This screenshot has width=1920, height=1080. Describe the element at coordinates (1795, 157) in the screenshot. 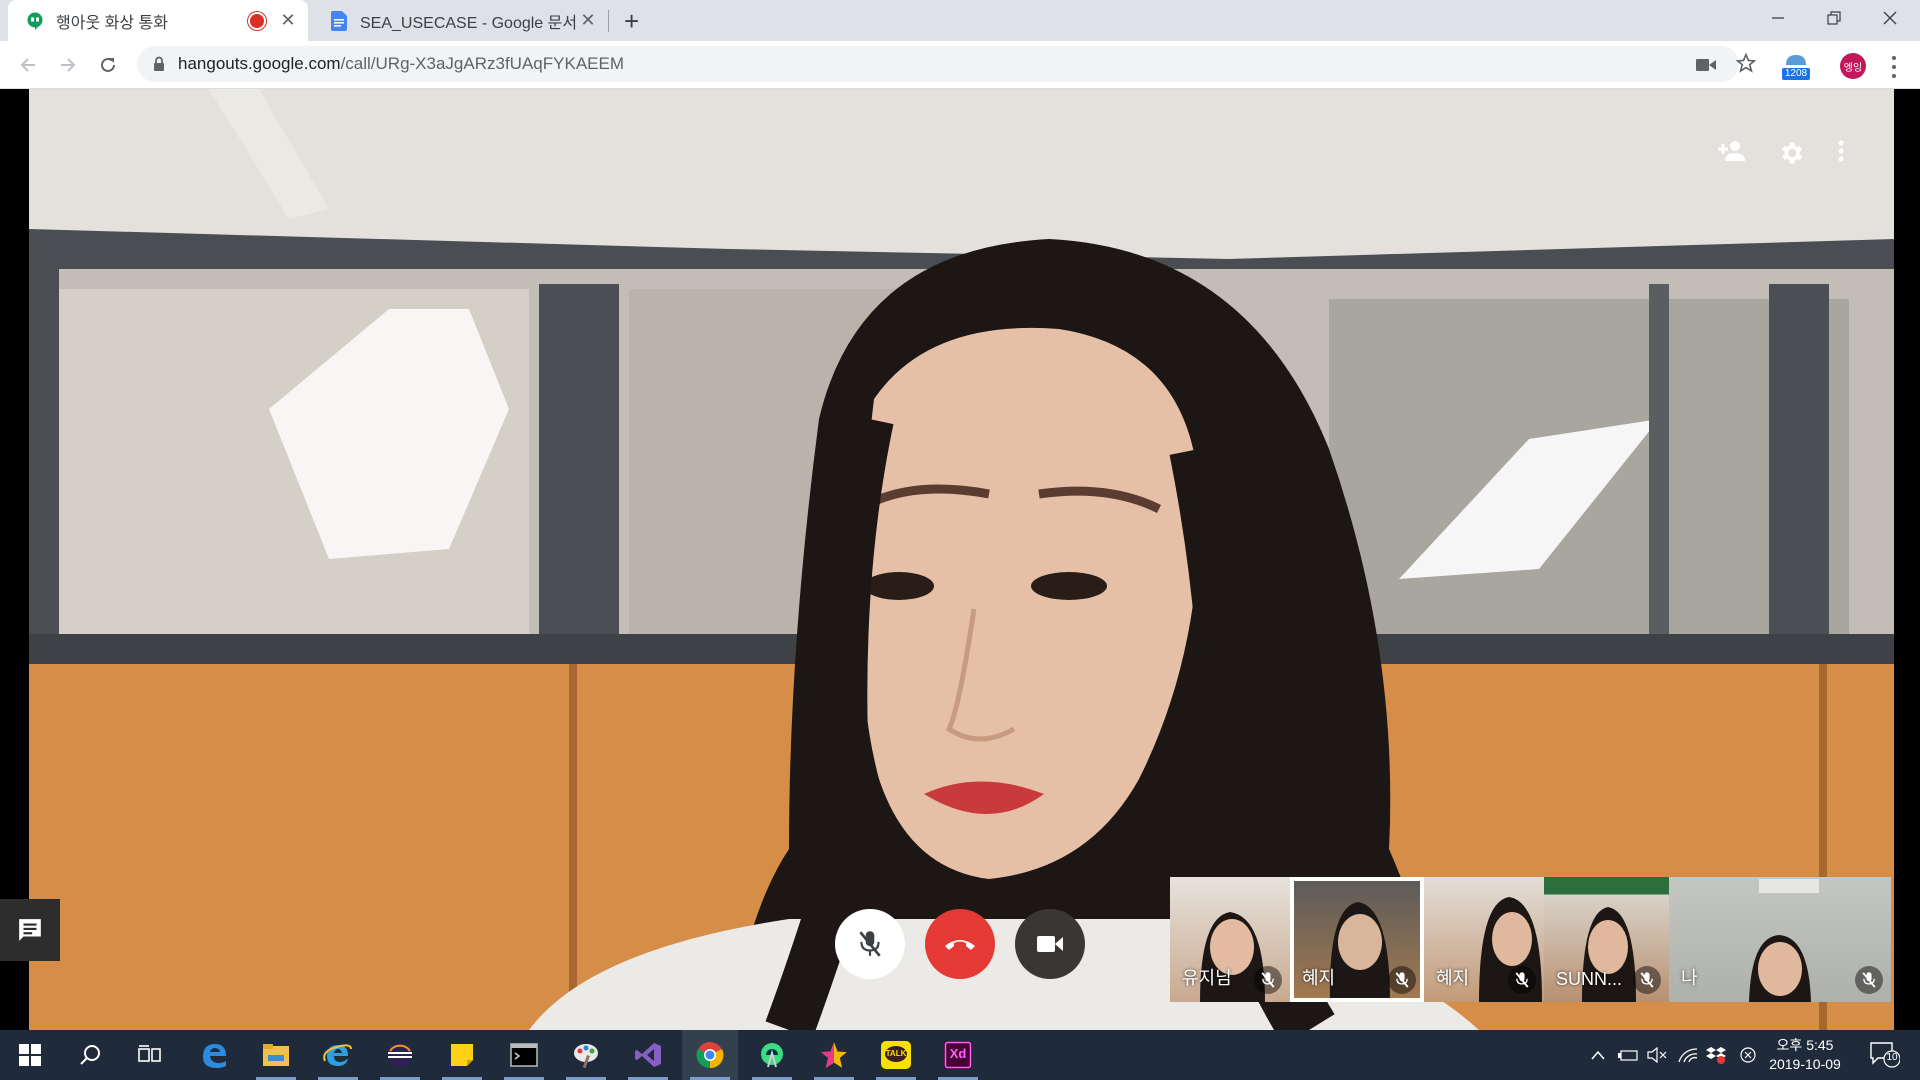

I see `settings-icon` at that location.